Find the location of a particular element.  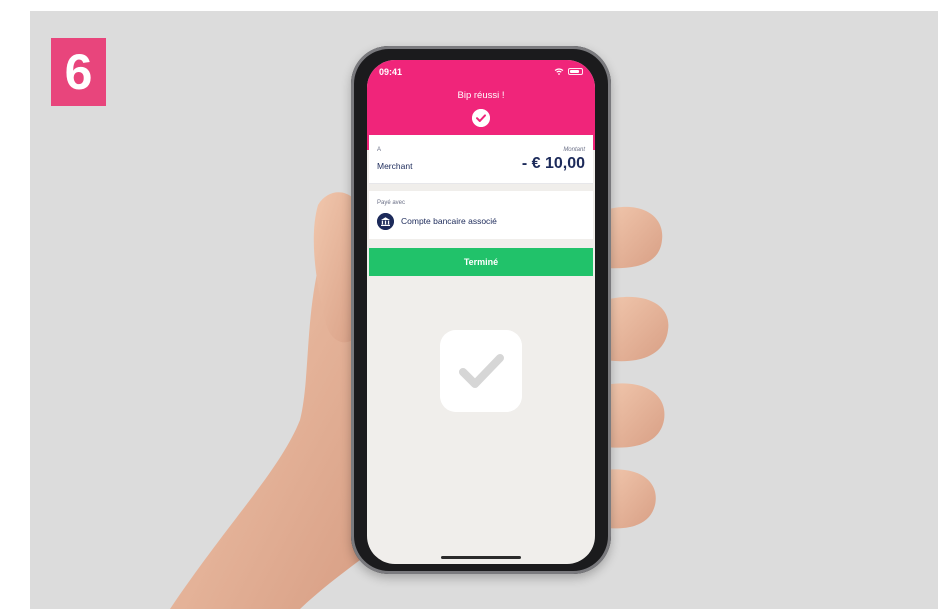

payment-amount: - € 10,00 is located at coordinates (553, 163).